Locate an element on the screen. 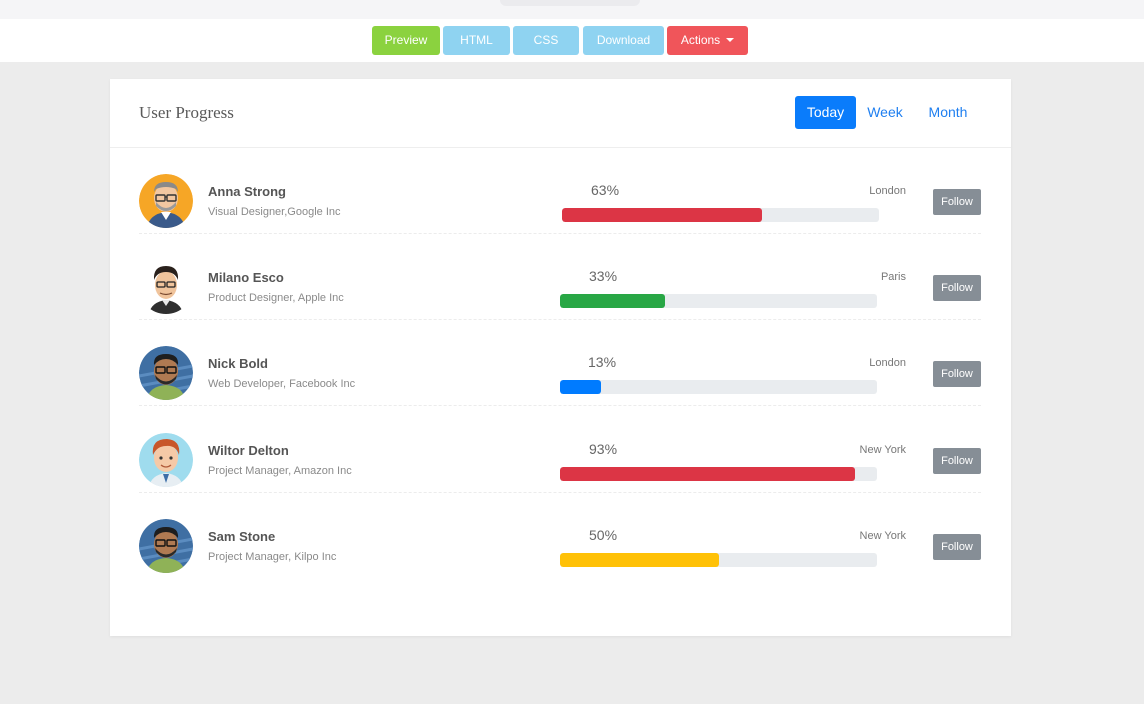 This screenshot has height=704, width=1144. user-role: Web Developer, Facebook Inc is located at coordinates (282, 384).